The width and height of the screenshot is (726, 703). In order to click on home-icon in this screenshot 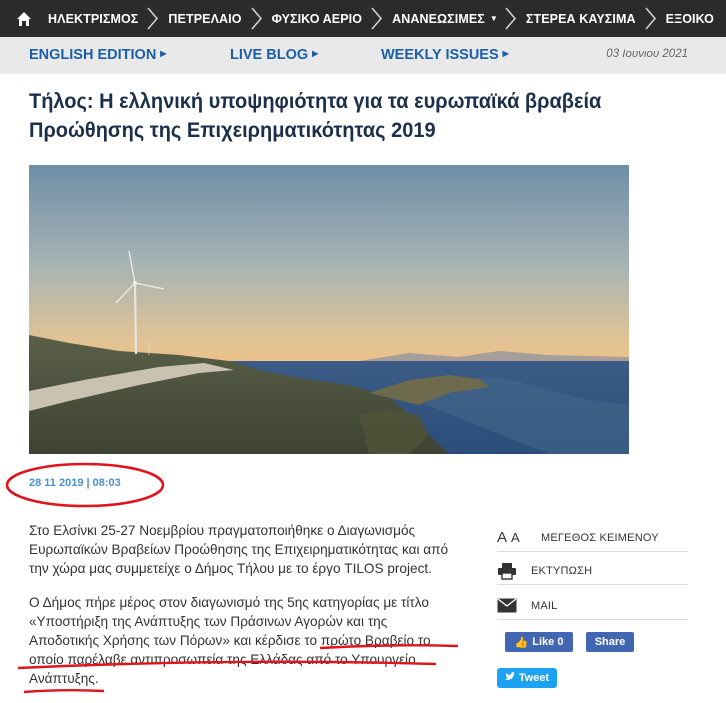, I will do `click(24, 18)`.